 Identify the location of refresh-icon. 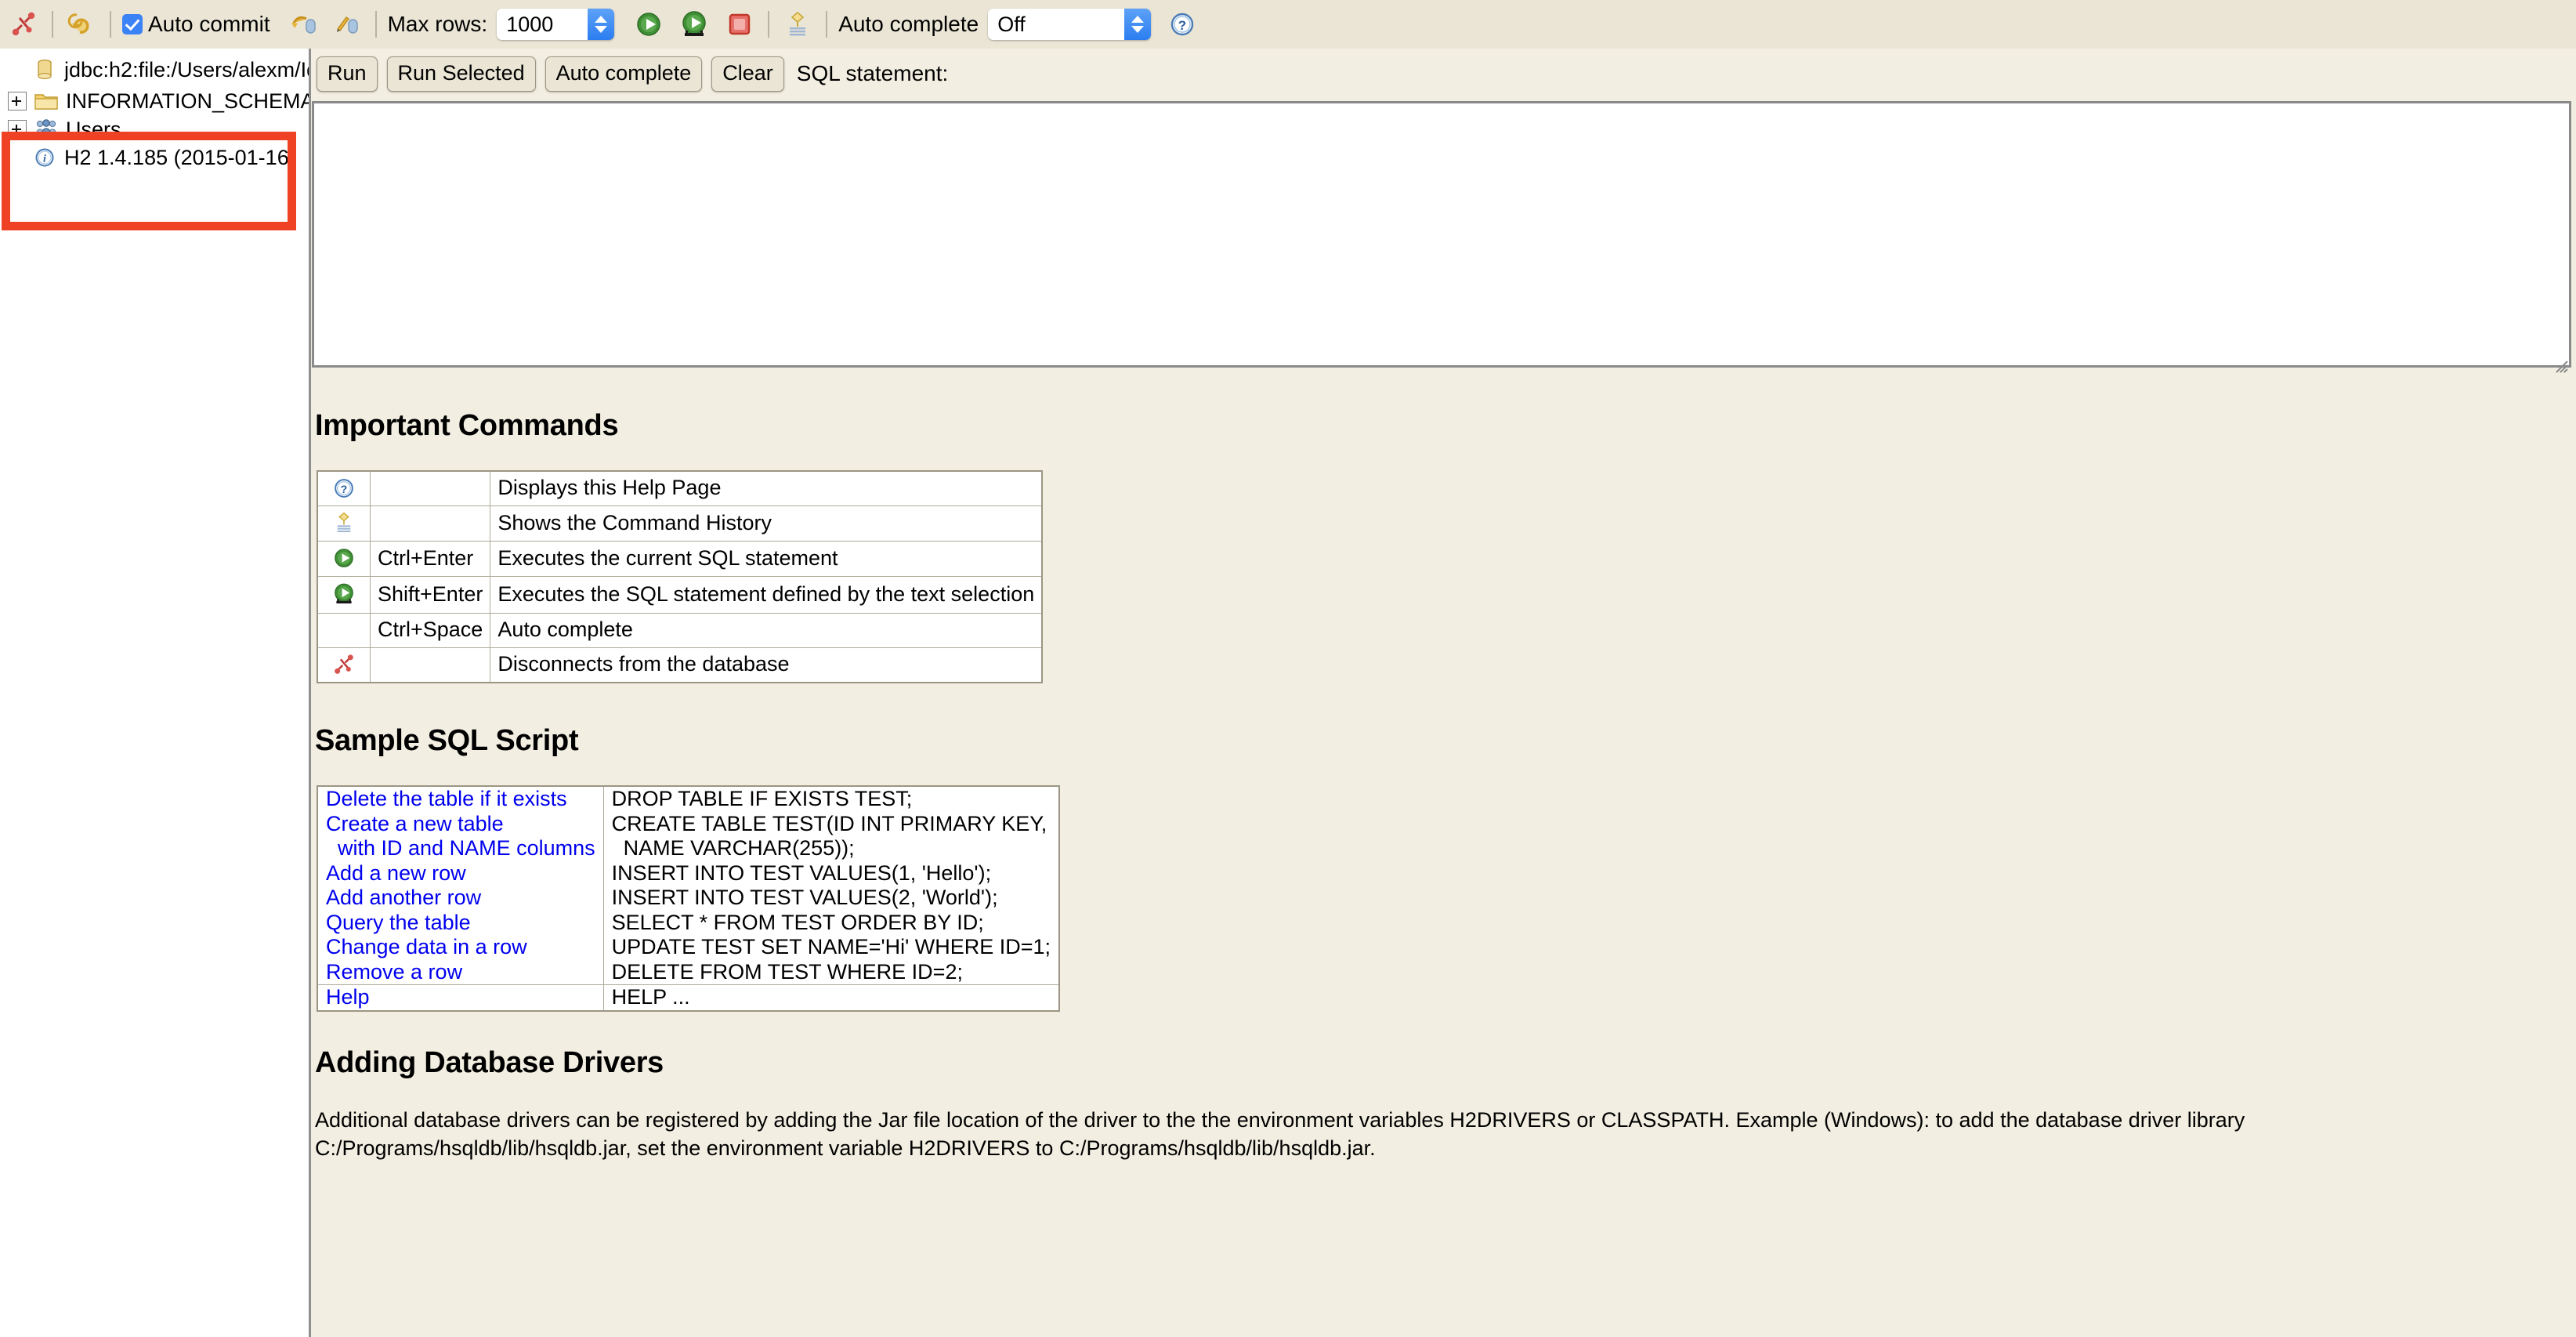
(81, 25).